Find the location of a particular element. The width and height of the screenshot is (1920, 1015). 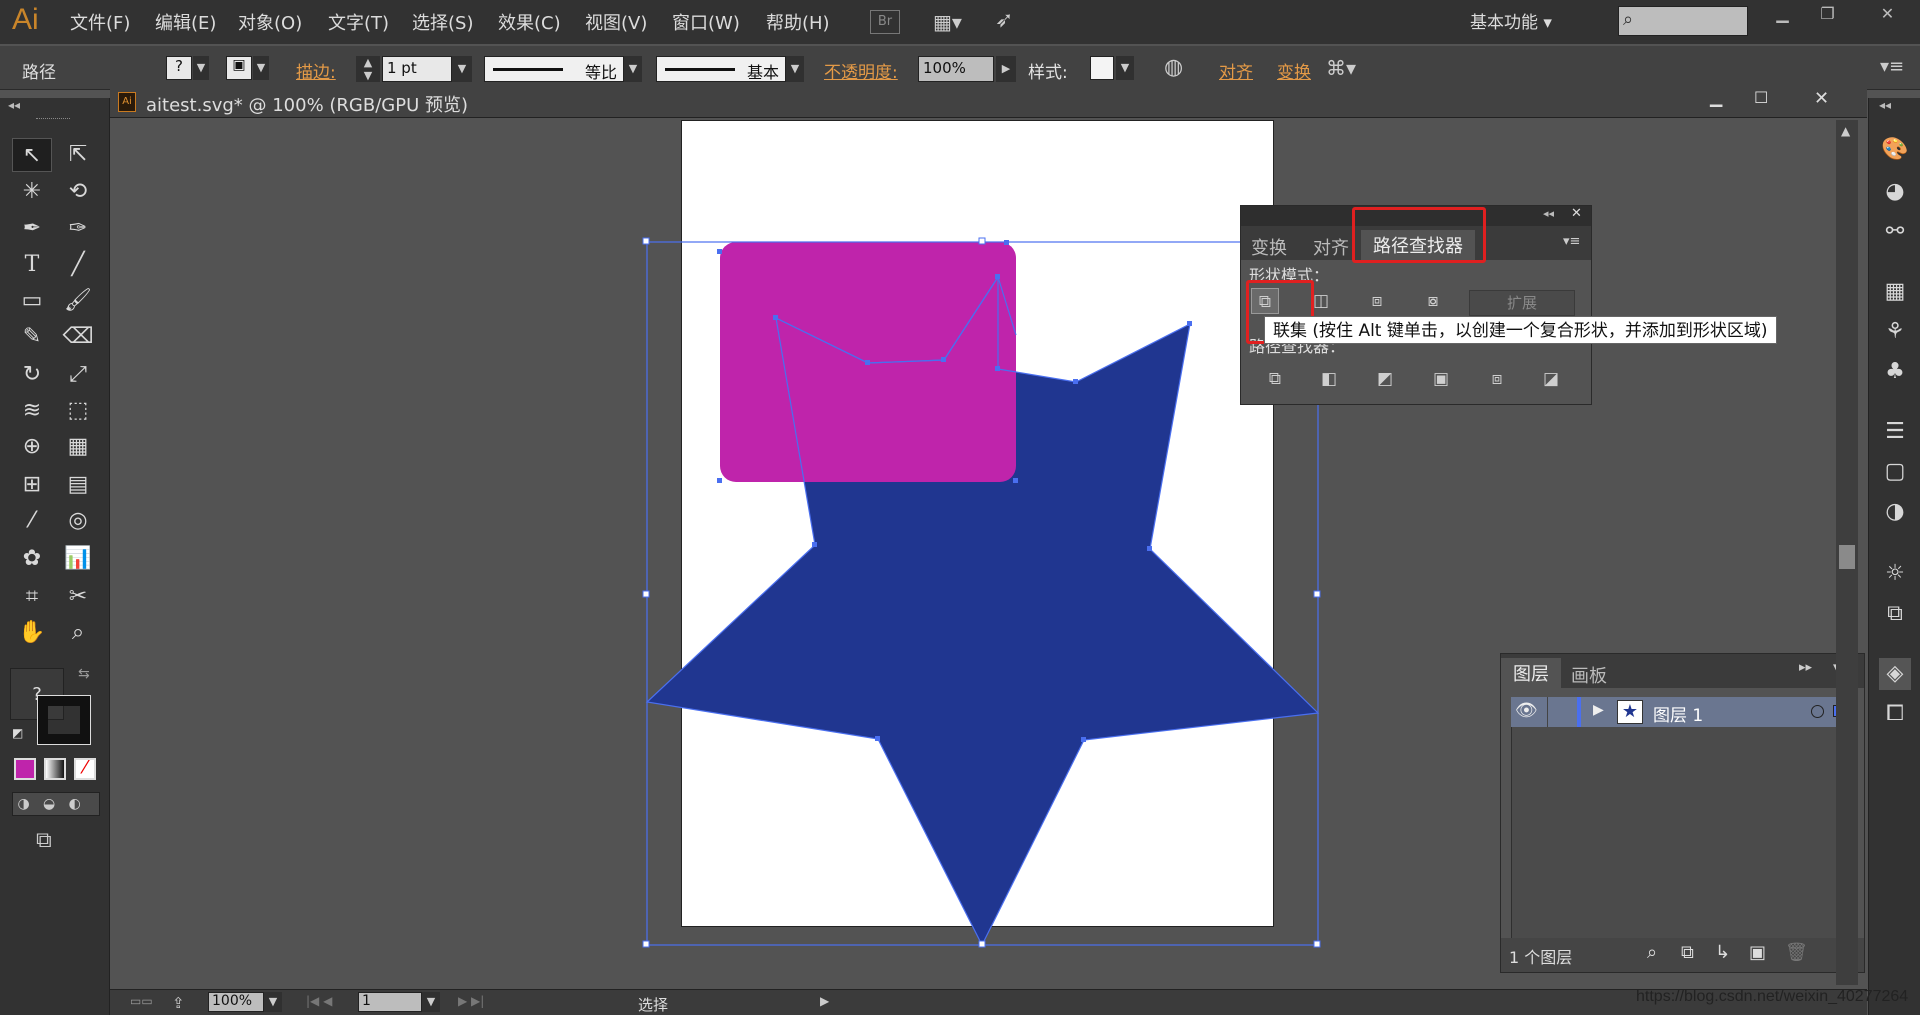

locate-object-icon: ⌕ is located at coordinates (1652, 952).